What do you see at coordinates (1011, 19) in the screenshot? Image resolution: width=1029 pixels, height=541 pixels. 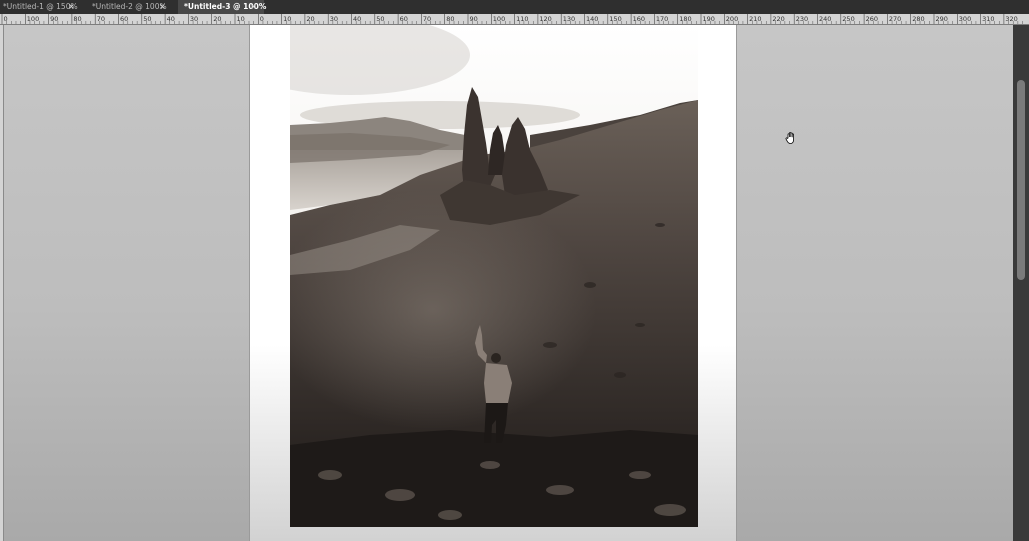 I see `ruler-label: 320` at bounding box center [1011, 19].